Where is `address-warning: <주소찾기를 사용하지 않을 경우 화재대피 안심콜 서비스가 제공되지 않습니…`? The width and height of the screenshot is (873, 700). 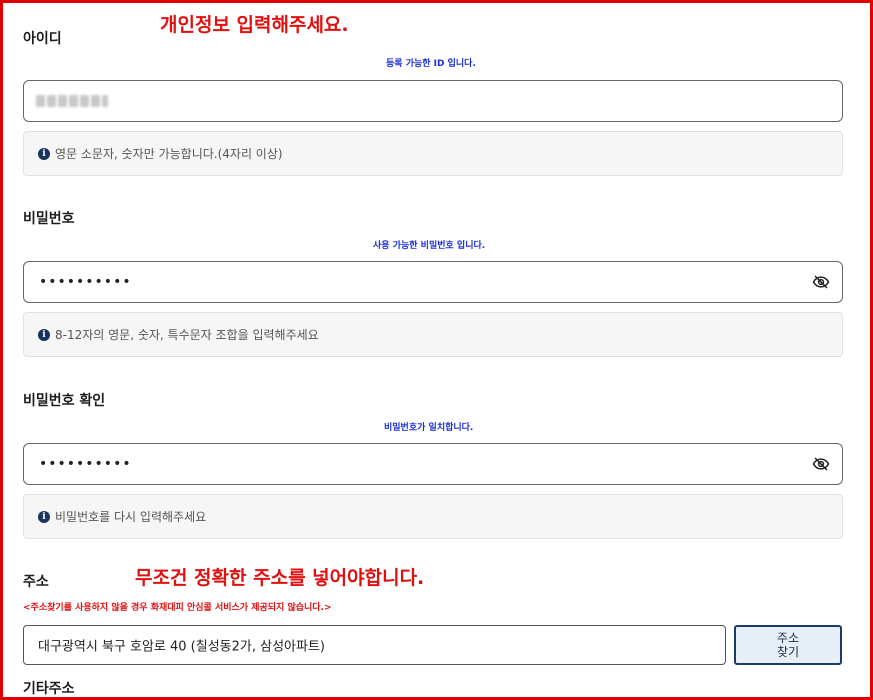 address-warning: <주소찾기를 사용하지 않을 경우 화재대피 안심콜 서비스가 제공되지 않습니… is located at coordinates (177, 608).